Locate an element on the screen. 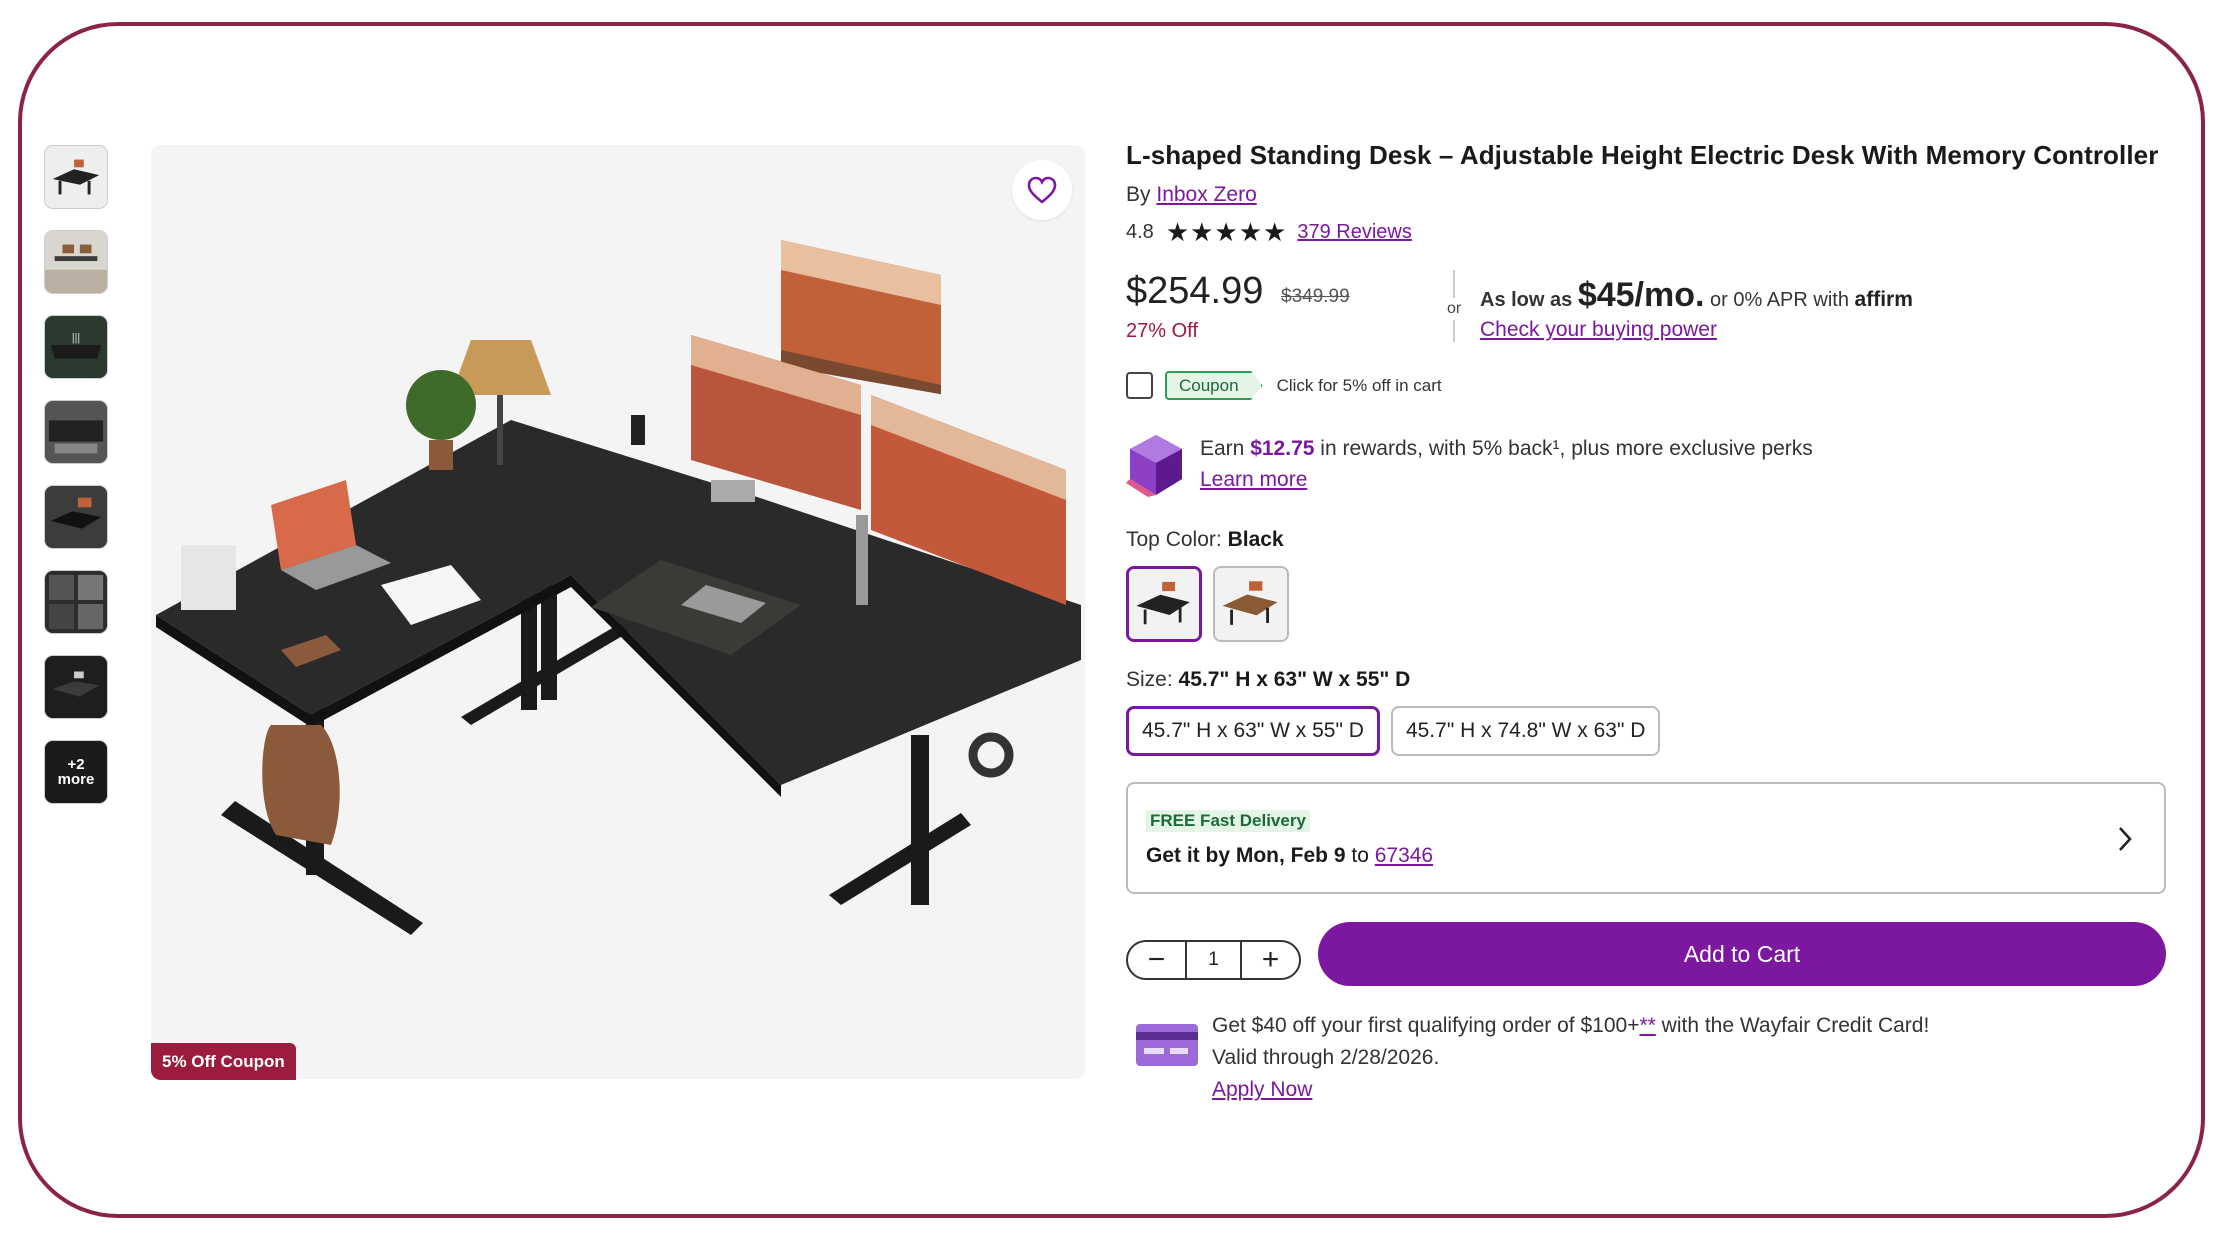 This screenshot has width=2223, height=1240. zip-code-link: 67346 is located at coordinates (1404, 855).